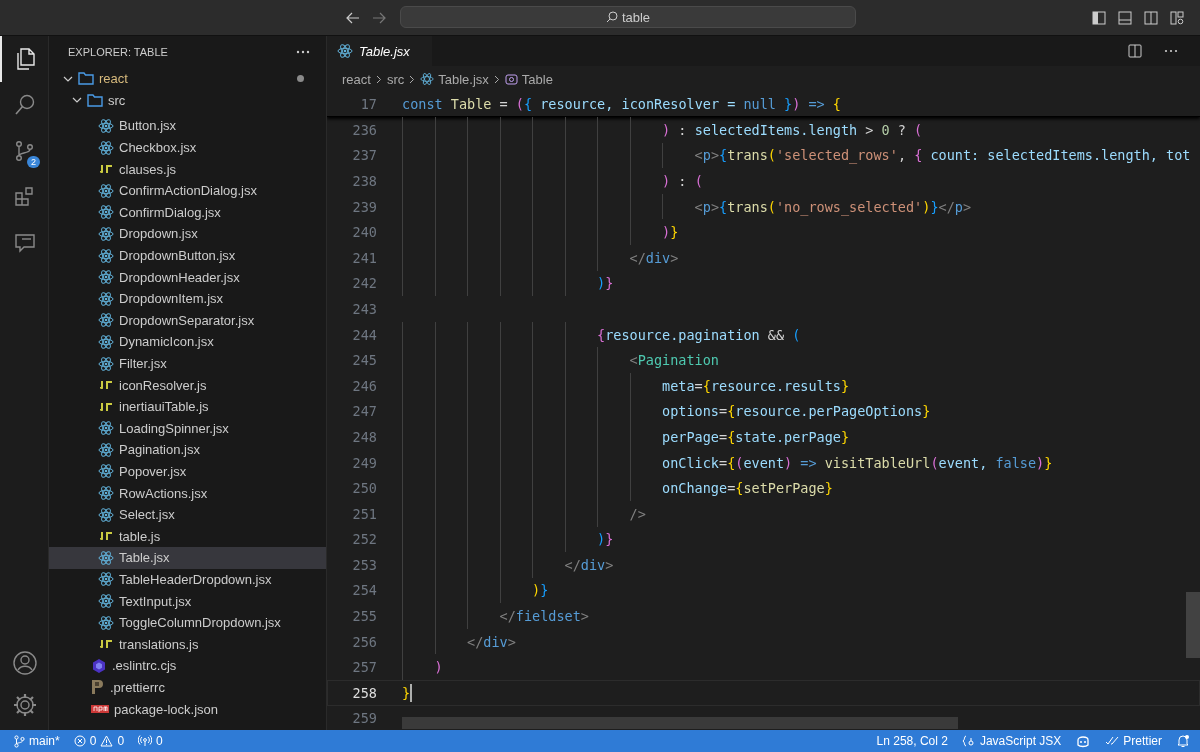 This screenshot has width=1200, height=752. Describe the element at coordinates (1011, 741) in the screenshot. I see `language-mode: JavaScript JSX` at that location.